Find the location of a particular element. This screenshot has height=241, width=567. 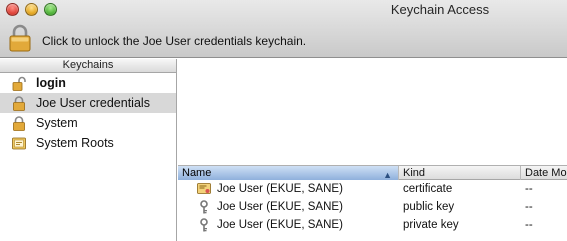

sidebar-item-system: System is located at coordinates (88, 123).